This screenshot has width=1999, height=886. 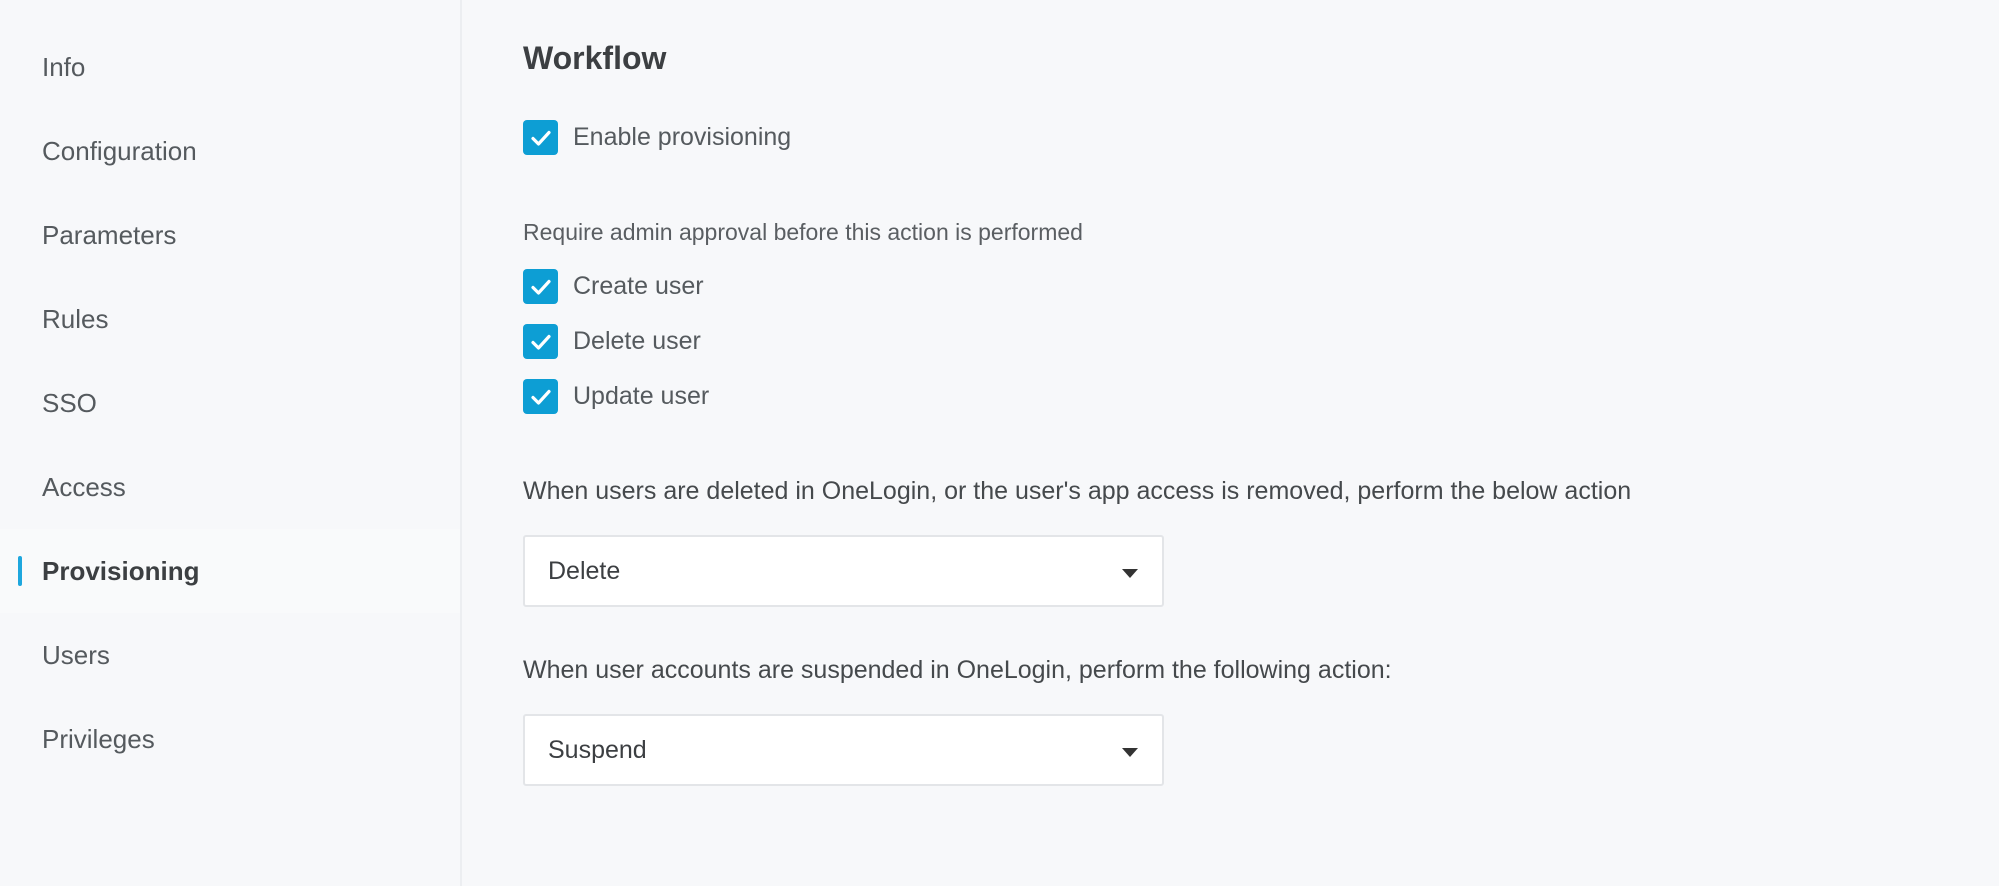 What do you see at coordinates (230, 487) in the screenshot?
I see `sidebar-item-access: Access` at bounding box center [230, 487].